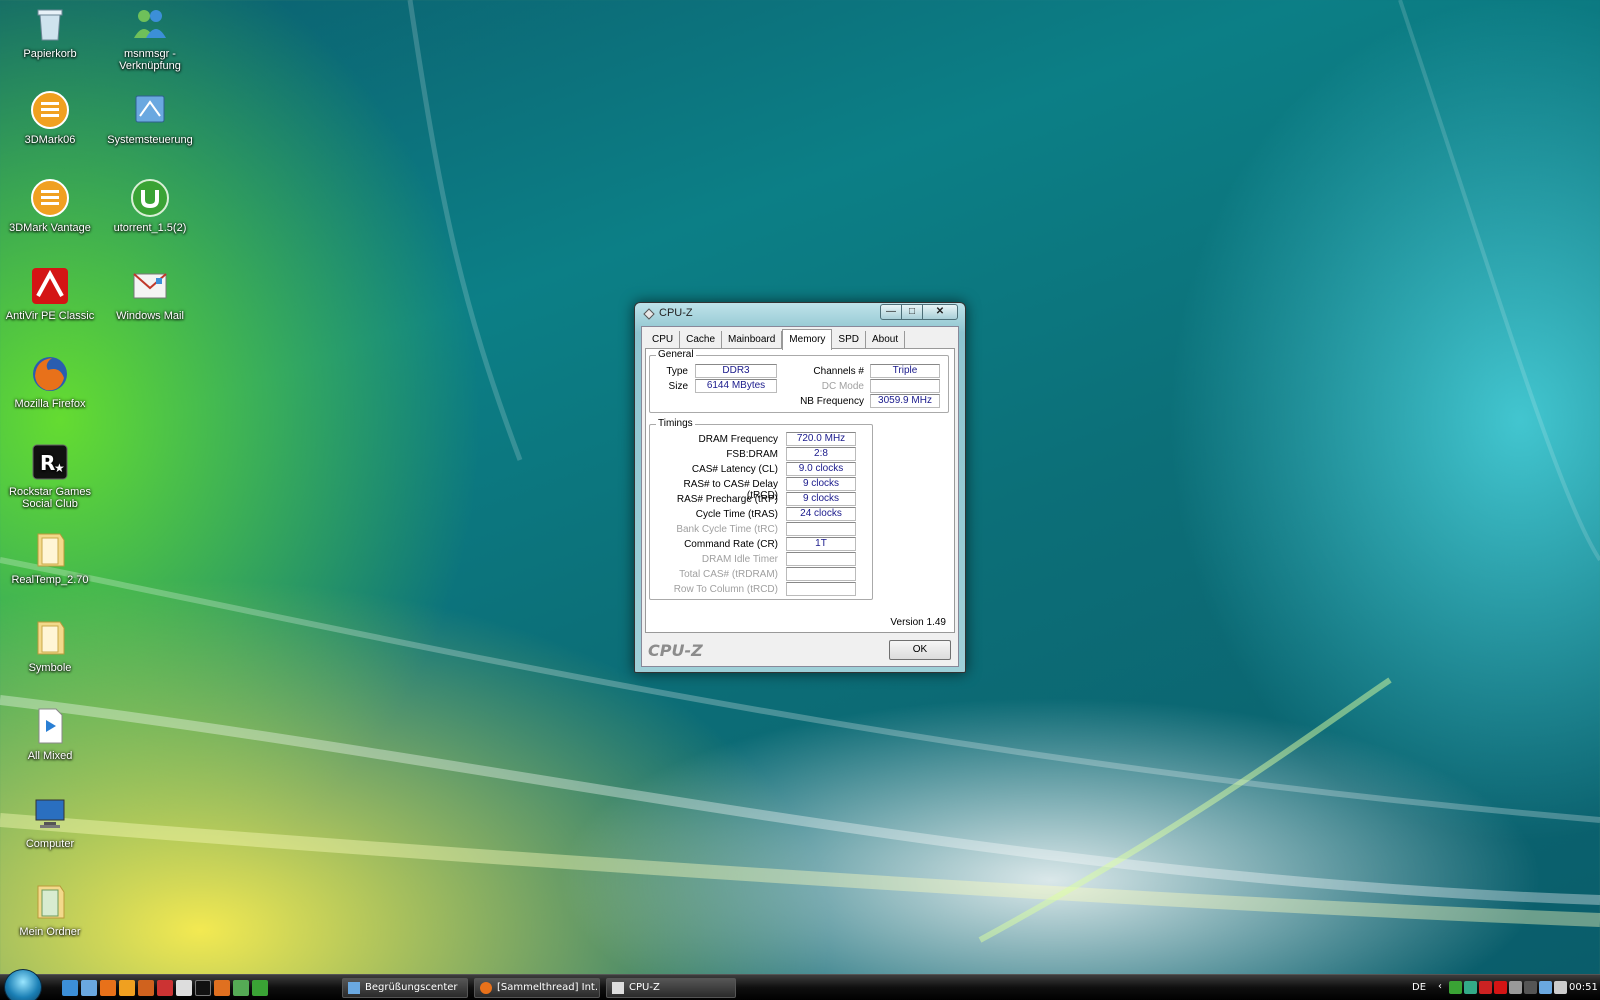 Image resolution: width=1600 pixels, height=1000 pixels. I want to click on timing-label: RAS# Precharge (tRP), so click(727, 499).